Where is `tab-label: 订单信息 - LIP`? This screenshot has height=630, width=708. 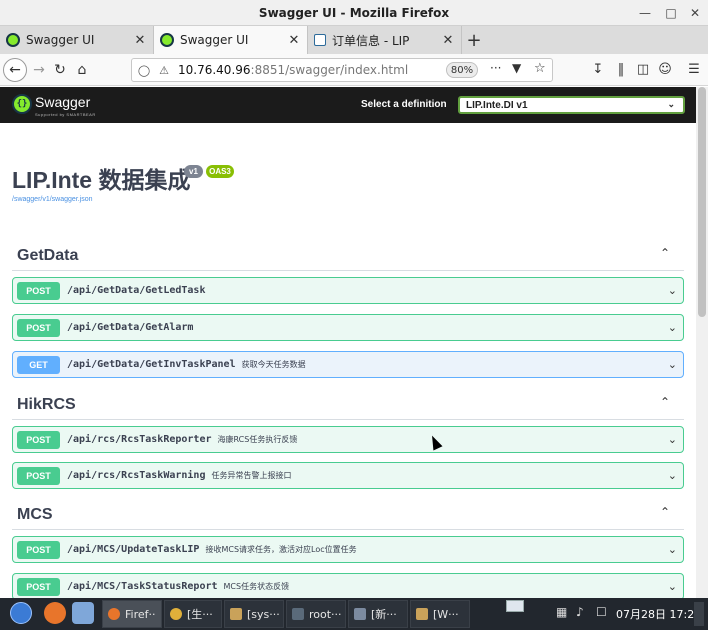 tab-label: 订单信息 - LIP is located at coordinates (371, 40).